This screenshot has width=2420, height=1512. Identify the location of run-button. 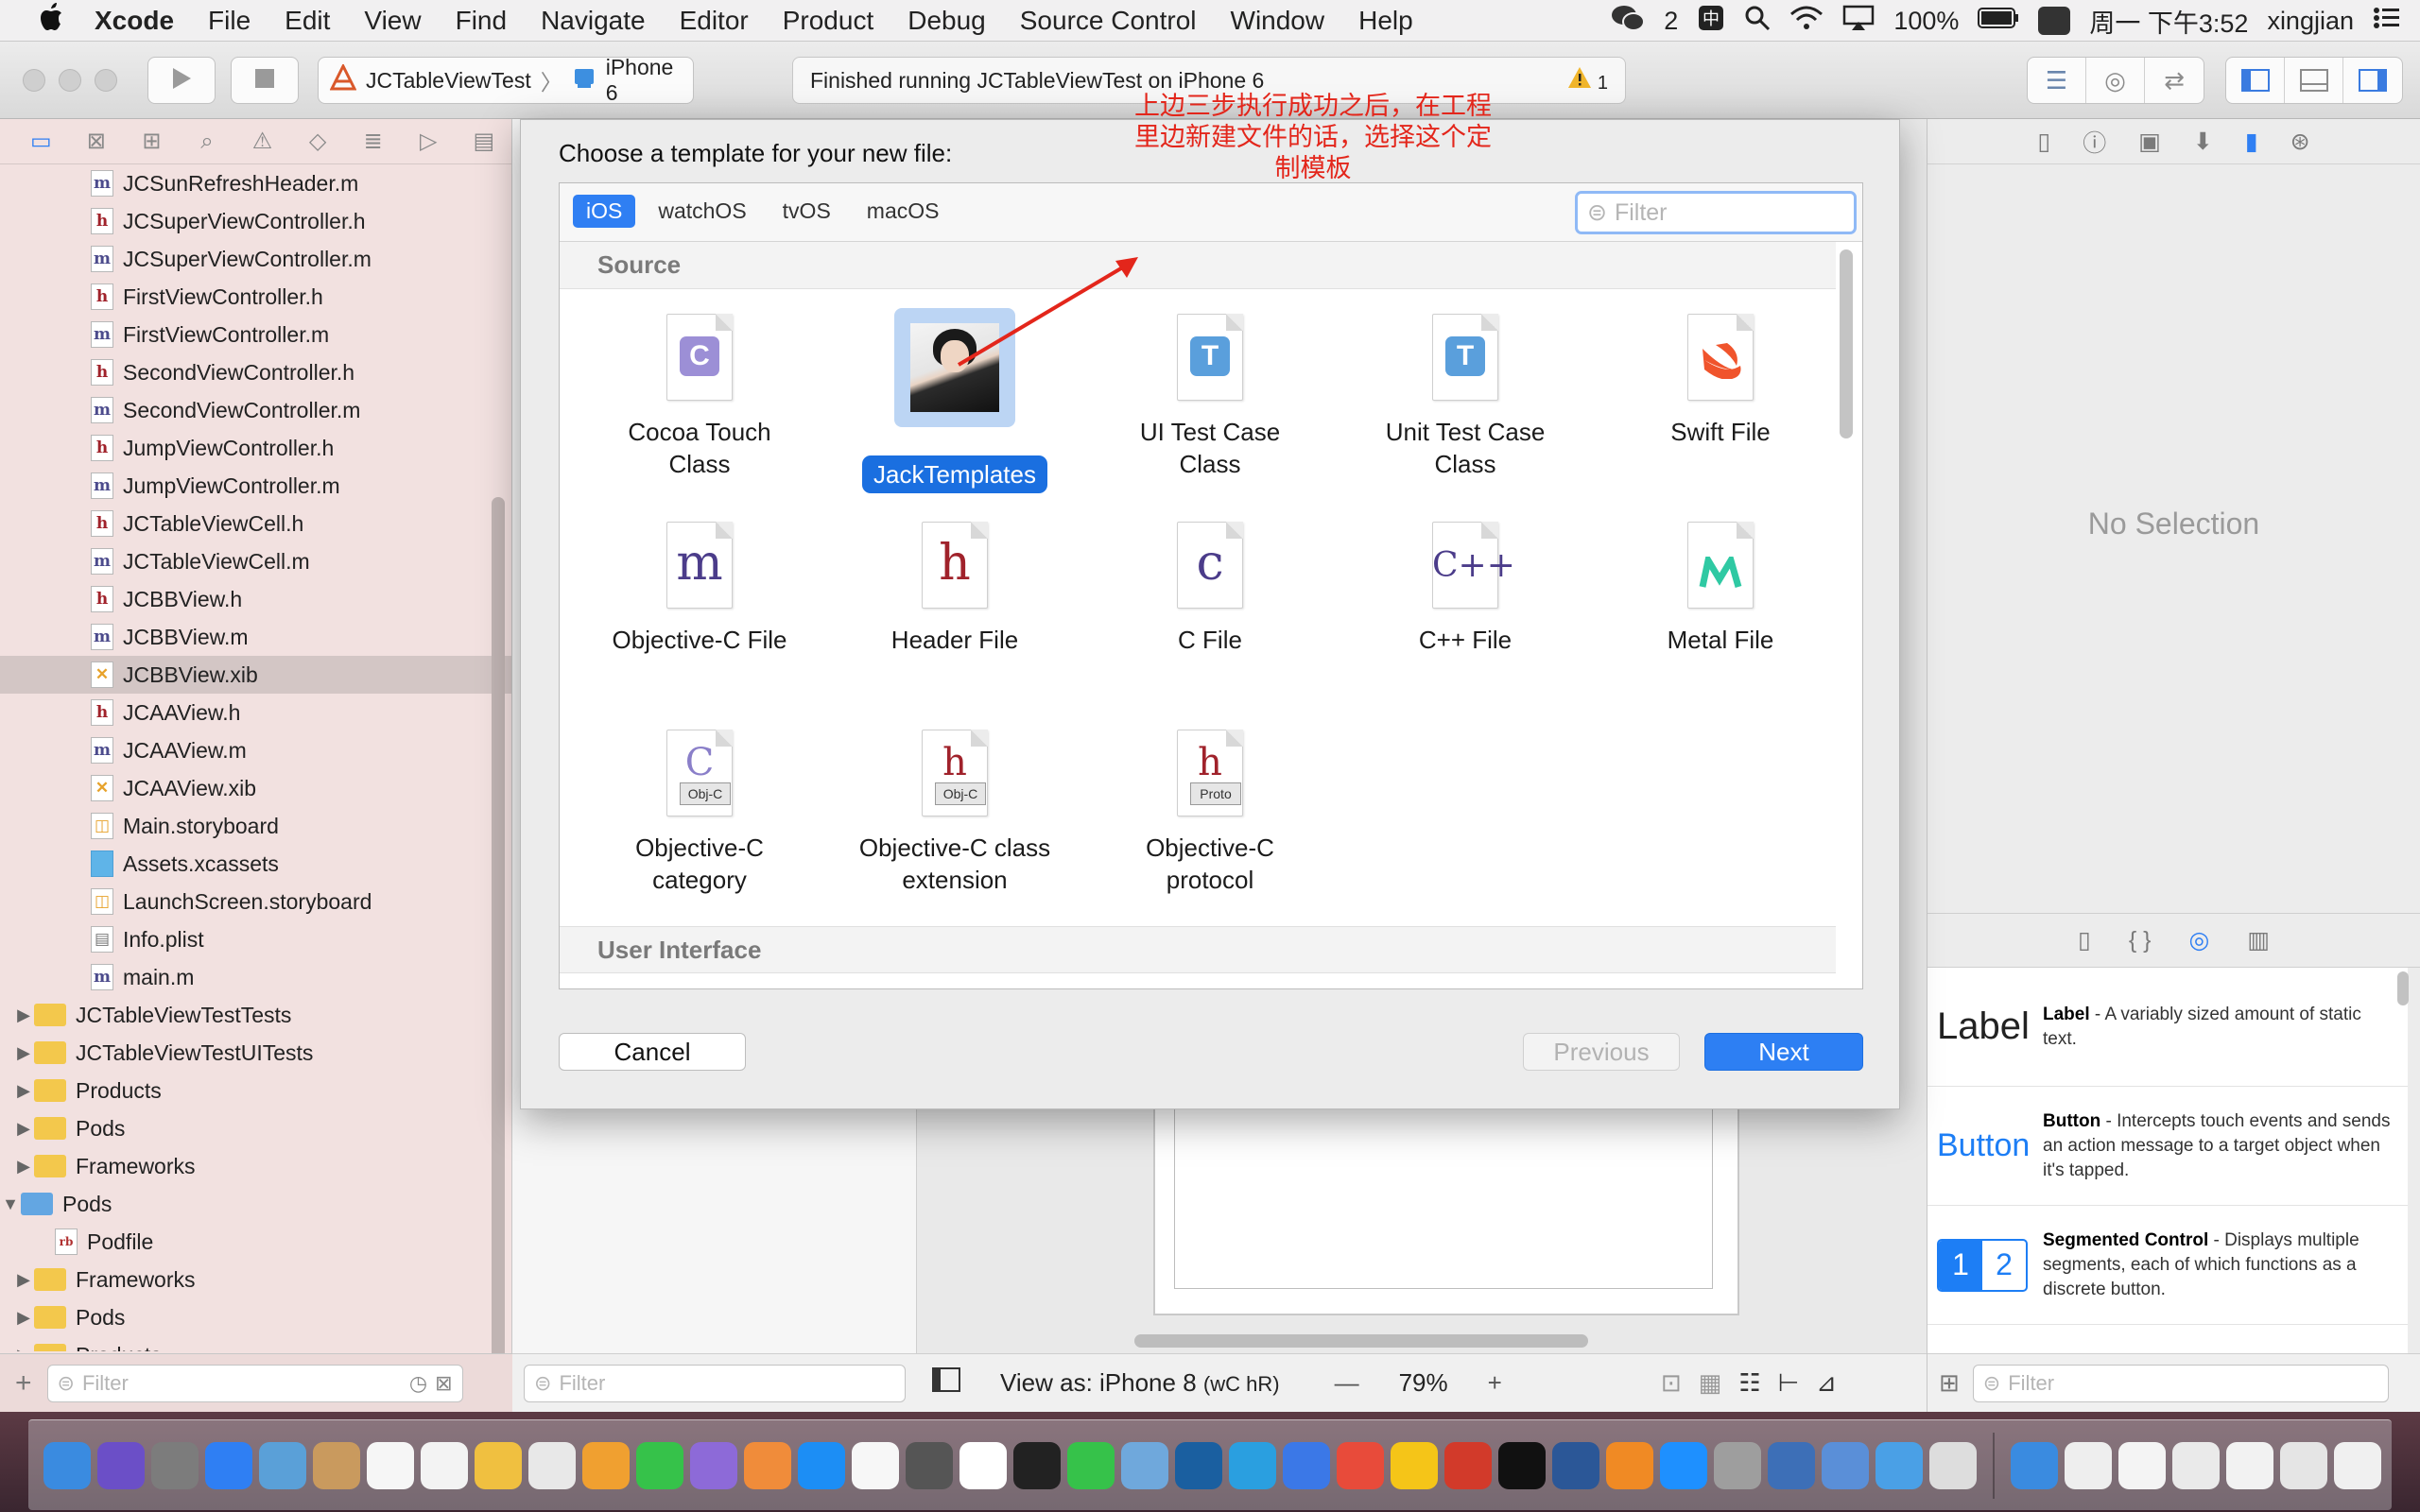
(181, 80).